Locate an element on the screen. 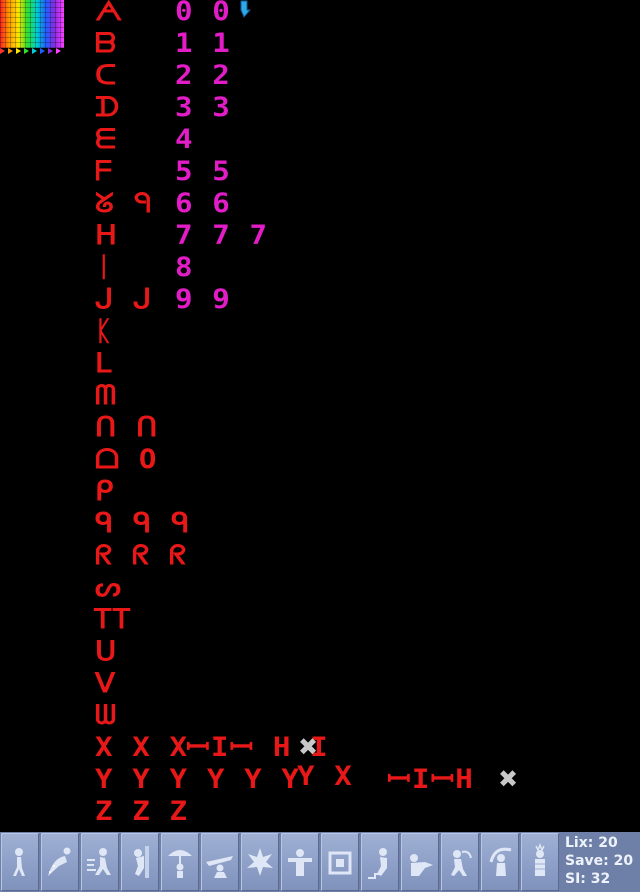 The height and width of the screenshot is (892, 640). cuber-icon is located at coordinates (540, 859).